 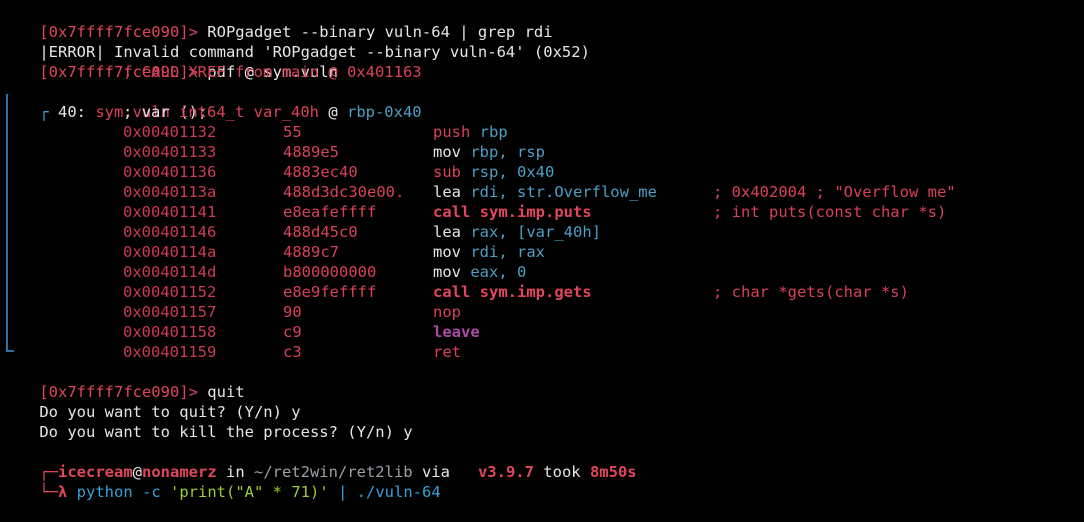 What do you see at coordinates (241, 332) in the screenshot?
I see `asm-row: 0x00401158 c9 leave` at bounding box center [241, 332].